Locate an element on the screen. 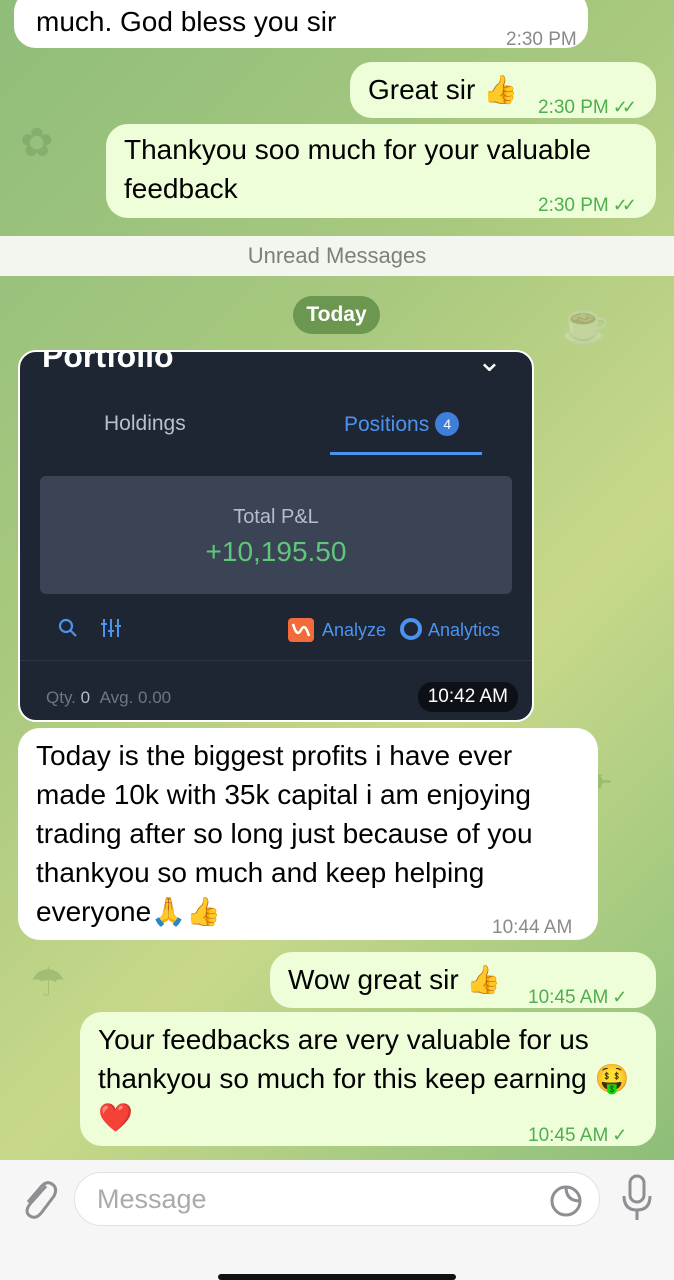 Image resolution: width=674 pixels, height=1280 pixels. pnl-value: +10,195.50 is located at coordinates (276, 551).